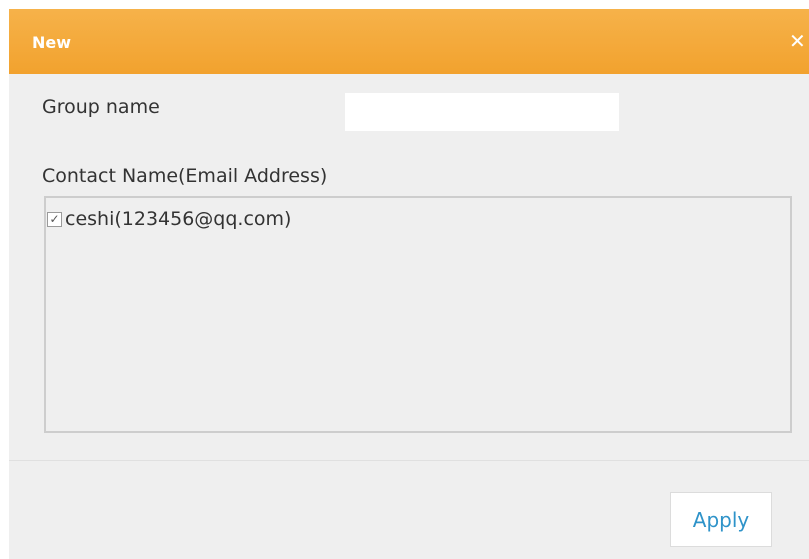 This screenshot has width=809, height=559. Describe the element at coordinates (409, 460) in the screenshot. I see `footer-divider` at that location.